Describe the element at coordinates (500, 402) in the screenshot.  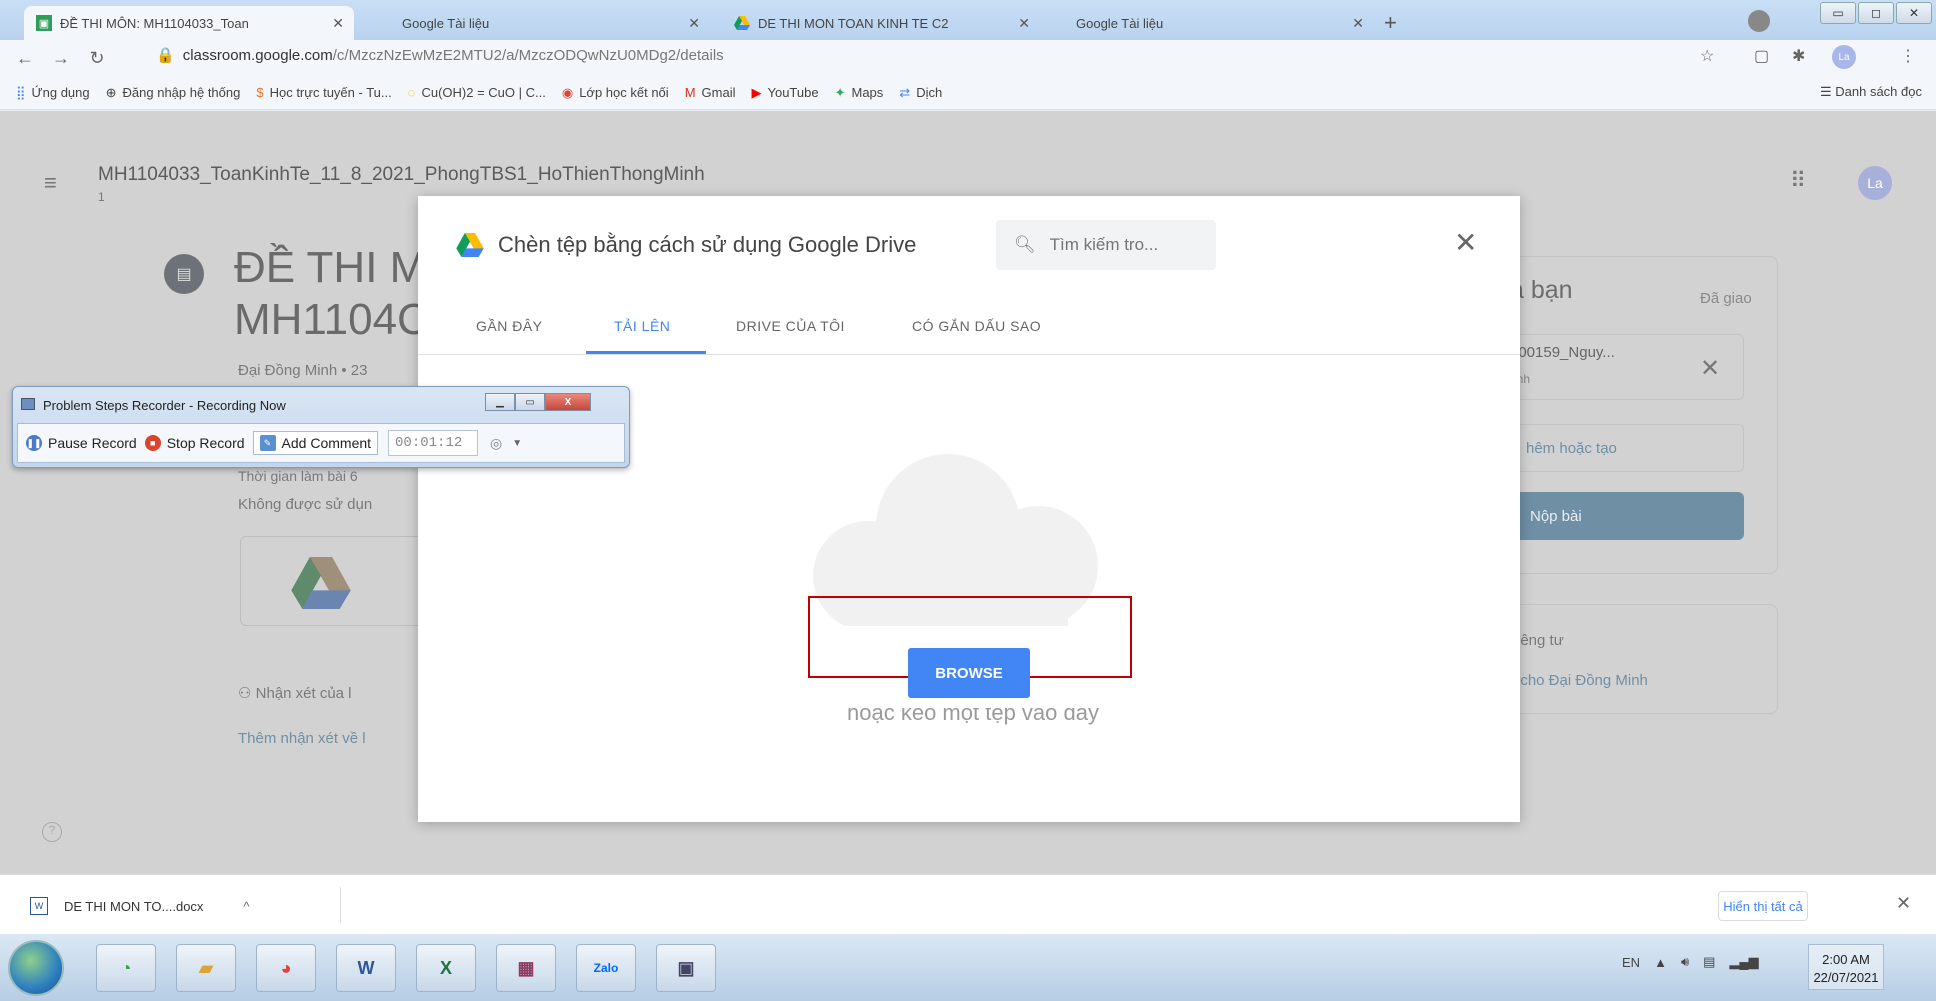
I see `minimize-button: ▁` at that location.